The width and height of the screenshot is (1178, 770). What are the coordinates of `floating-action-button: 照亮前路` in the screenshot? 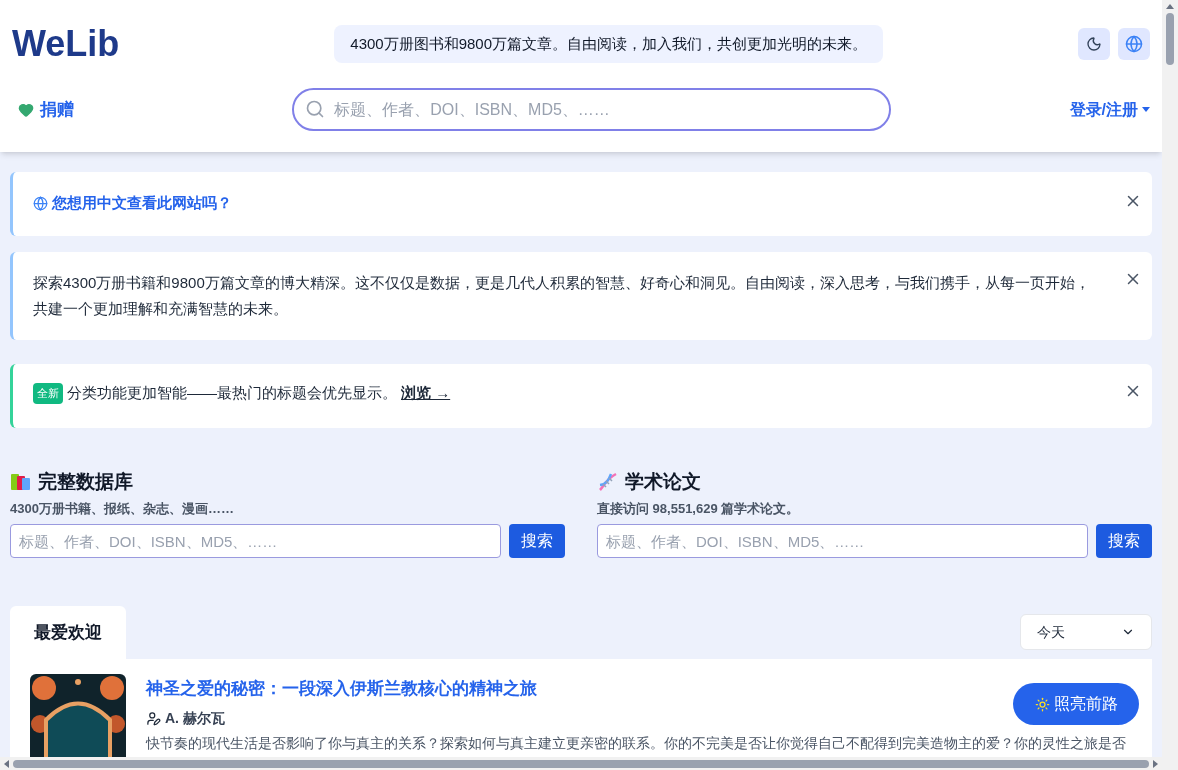 It's located at (1076, 704).